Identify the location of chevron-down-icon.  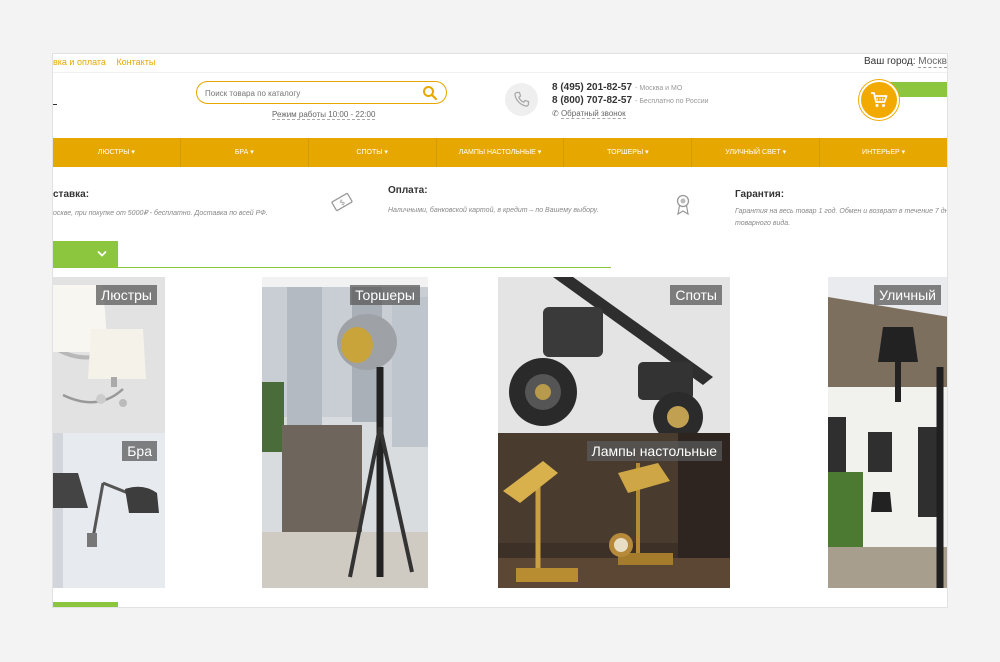
(102, 253).